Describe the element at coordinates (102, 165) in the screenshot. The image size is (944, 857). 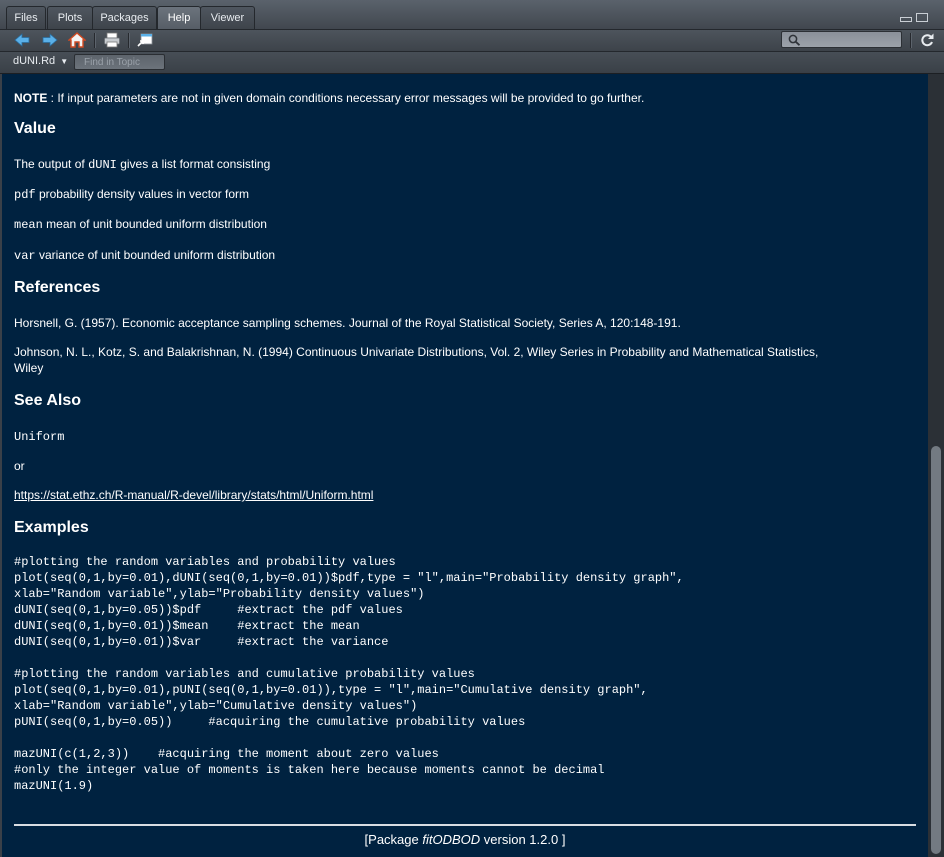
I see `value-intro-code: dUNI` at that location.